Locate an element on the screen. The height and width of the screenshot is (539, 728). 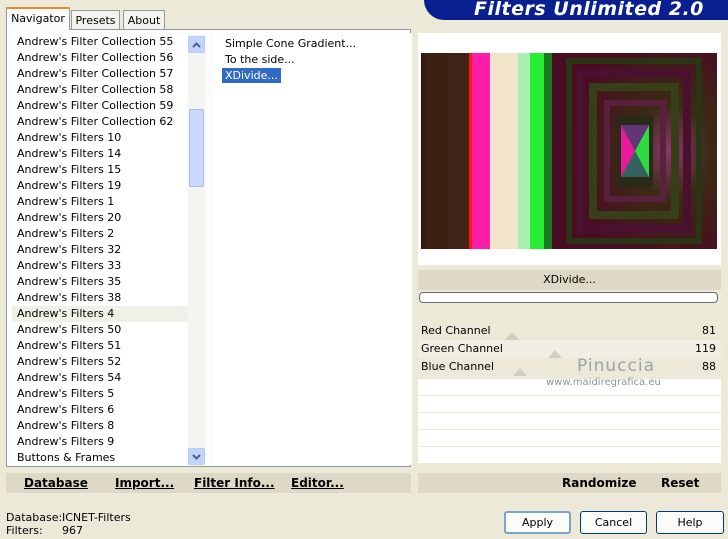
database-button: Database is located at coordinates (56, 483).